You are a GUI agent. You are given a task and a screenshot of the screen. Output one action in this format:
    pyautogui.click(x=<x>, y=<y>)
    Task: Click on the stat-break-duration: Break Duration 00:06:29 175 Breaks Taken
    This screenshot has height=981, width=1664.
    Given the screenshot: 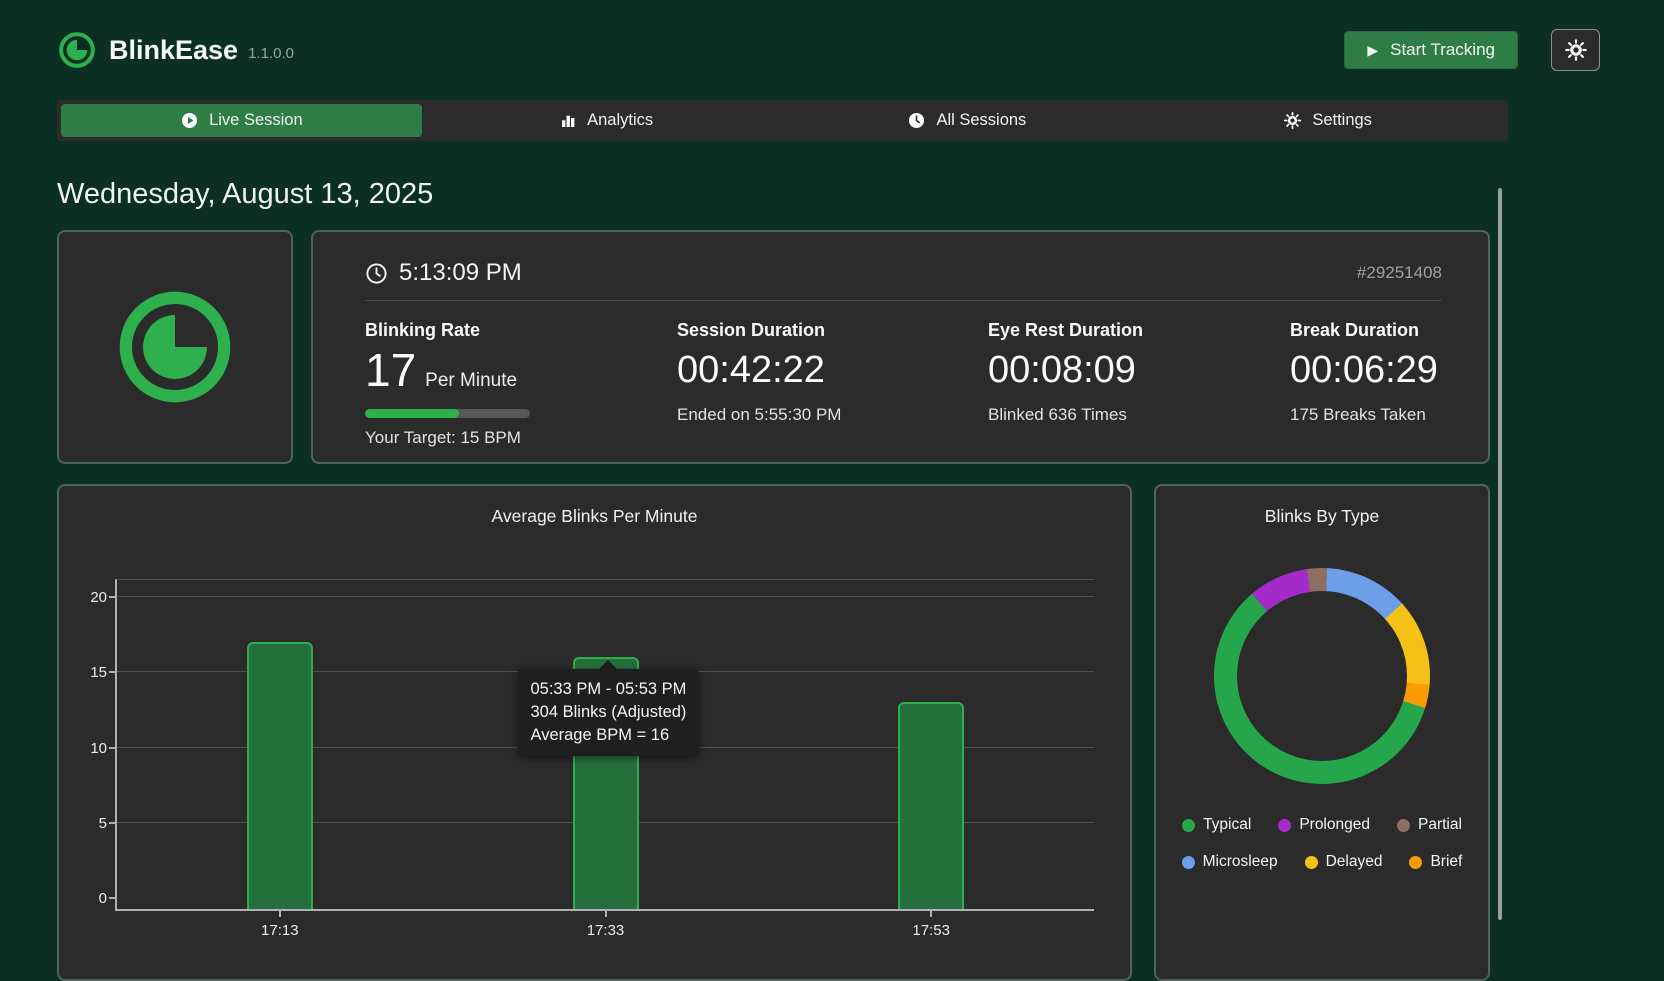 What is the action you would take?
    pyautogui.click(x=1366, y=384)
    